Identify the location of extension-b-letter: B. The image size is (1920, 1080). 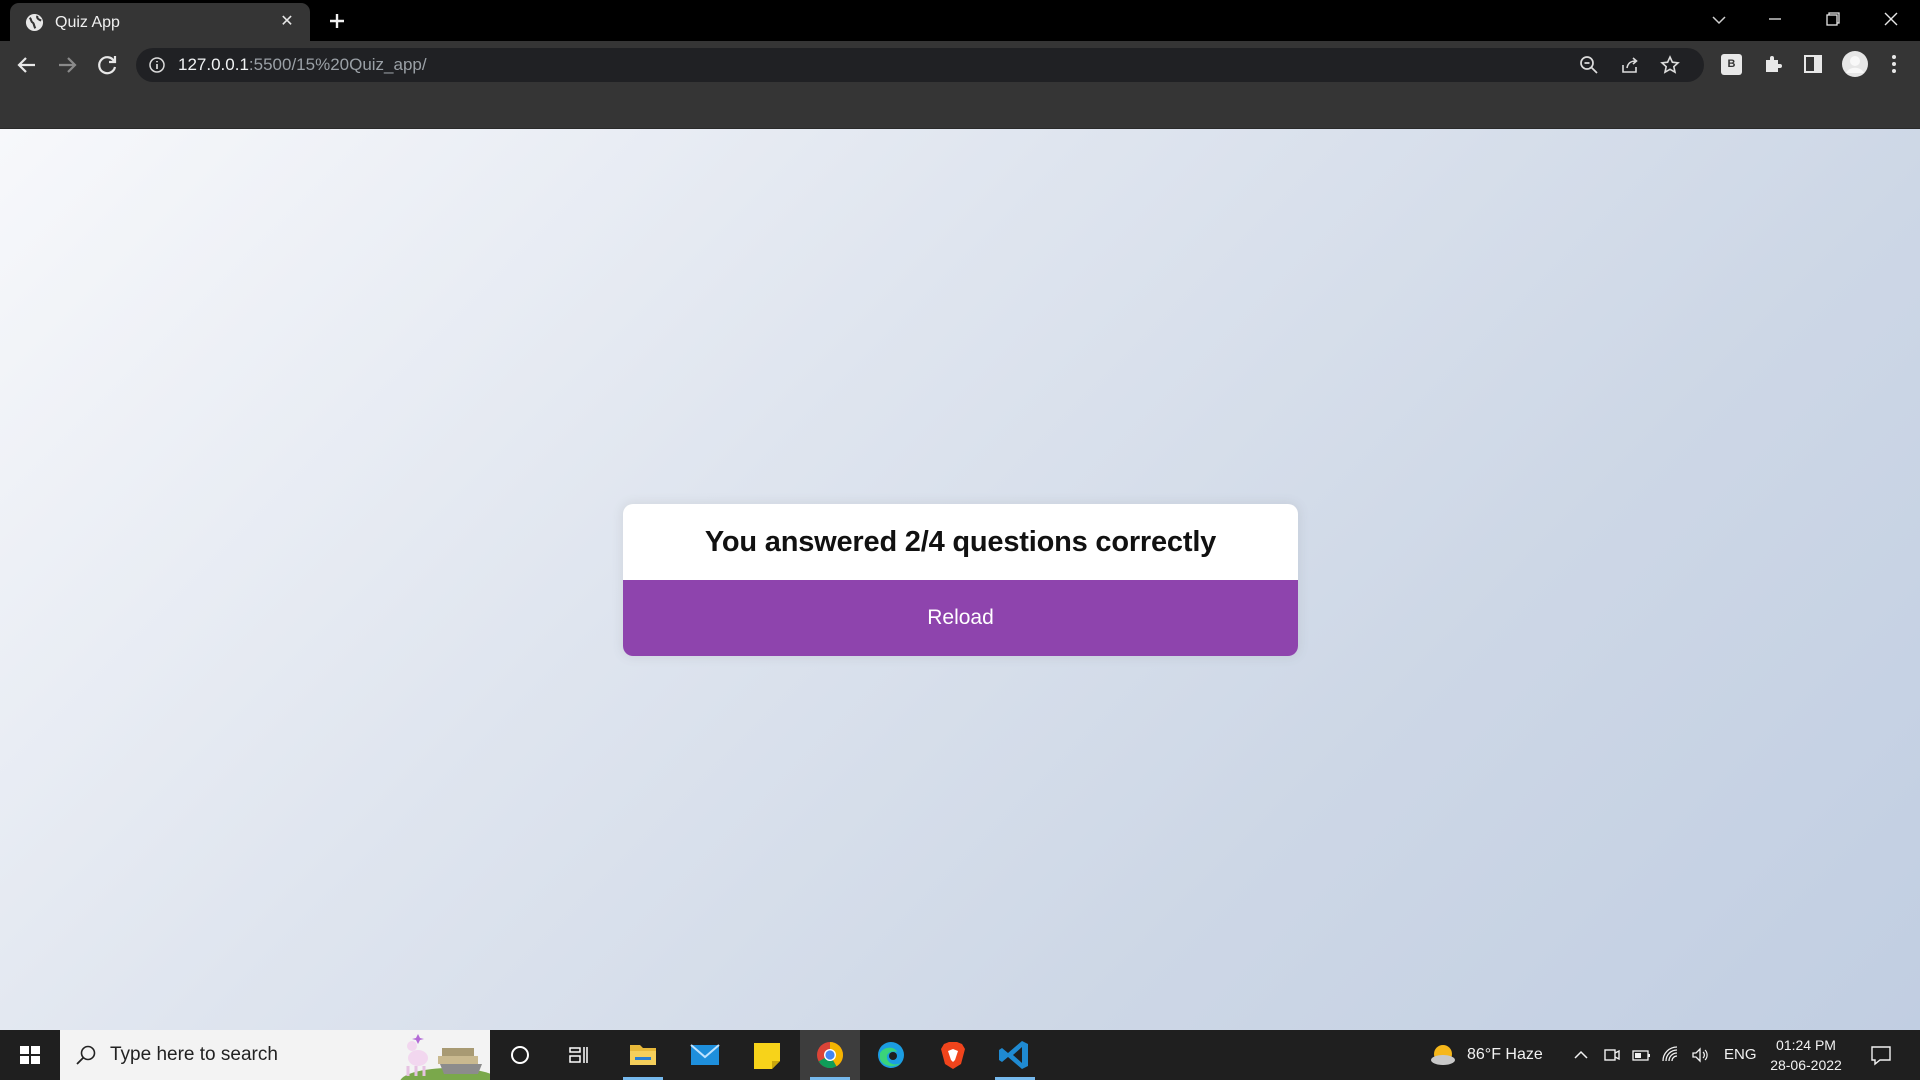
(1731, 64).